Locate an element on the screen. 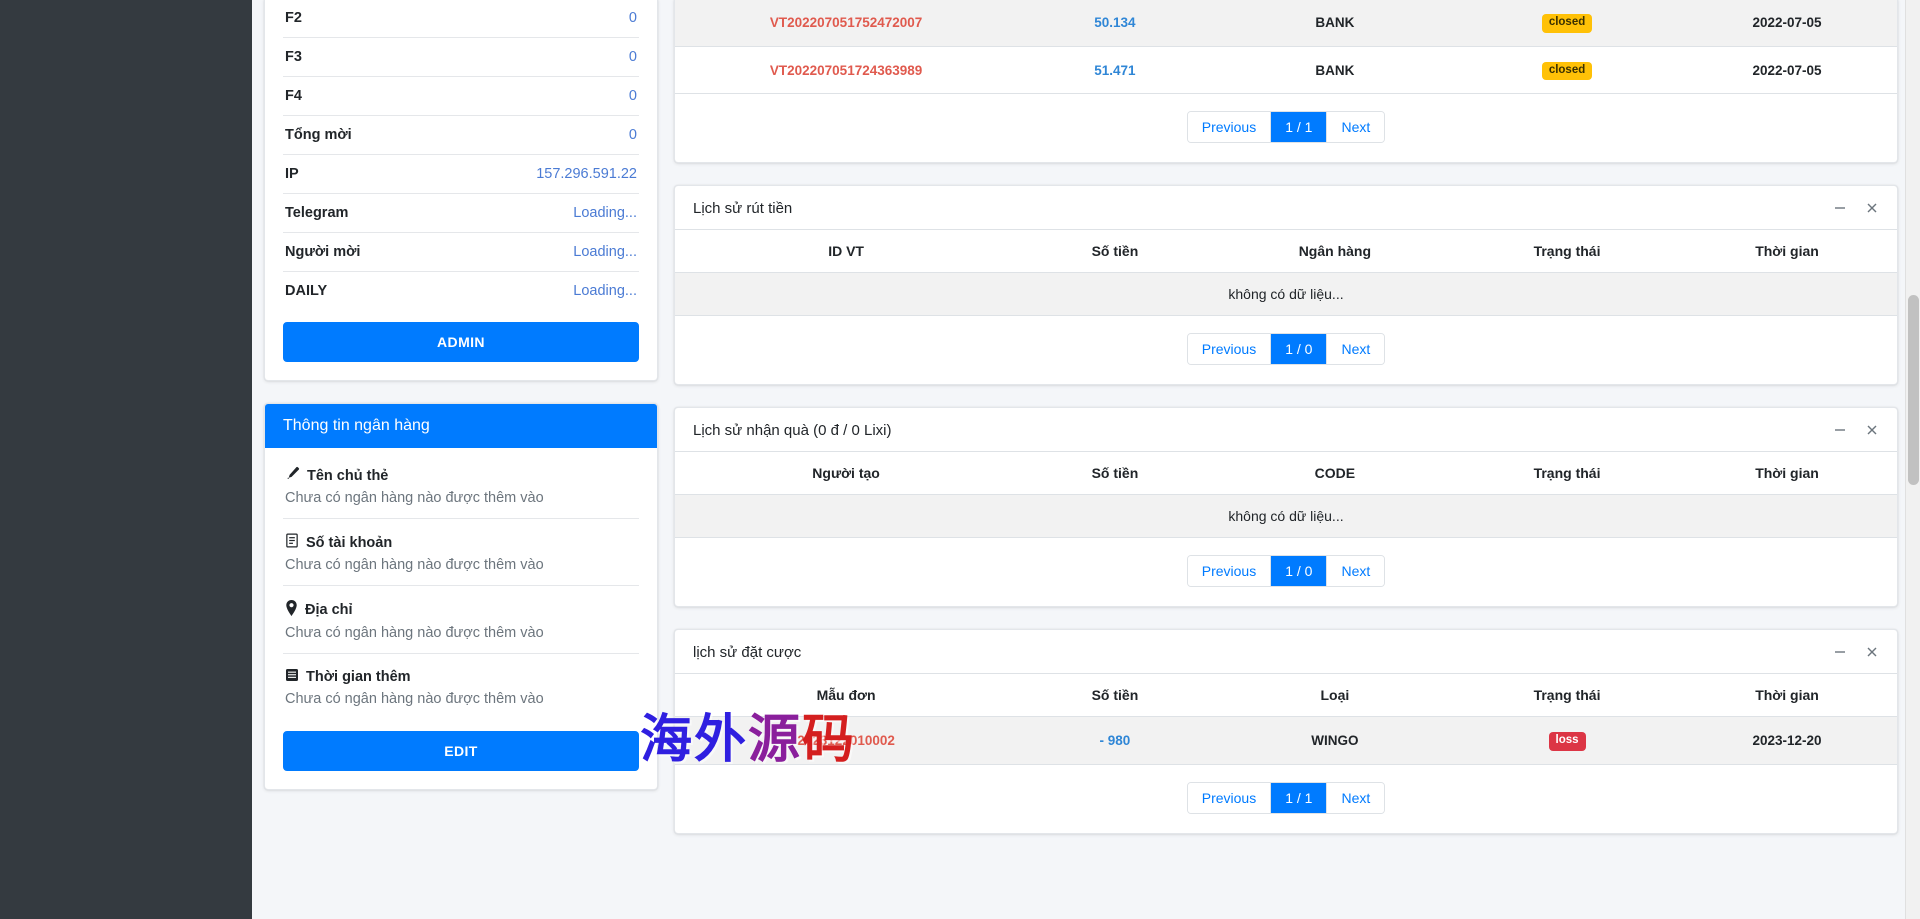  stat-label: Telegram is located at coordinates (317, 213).